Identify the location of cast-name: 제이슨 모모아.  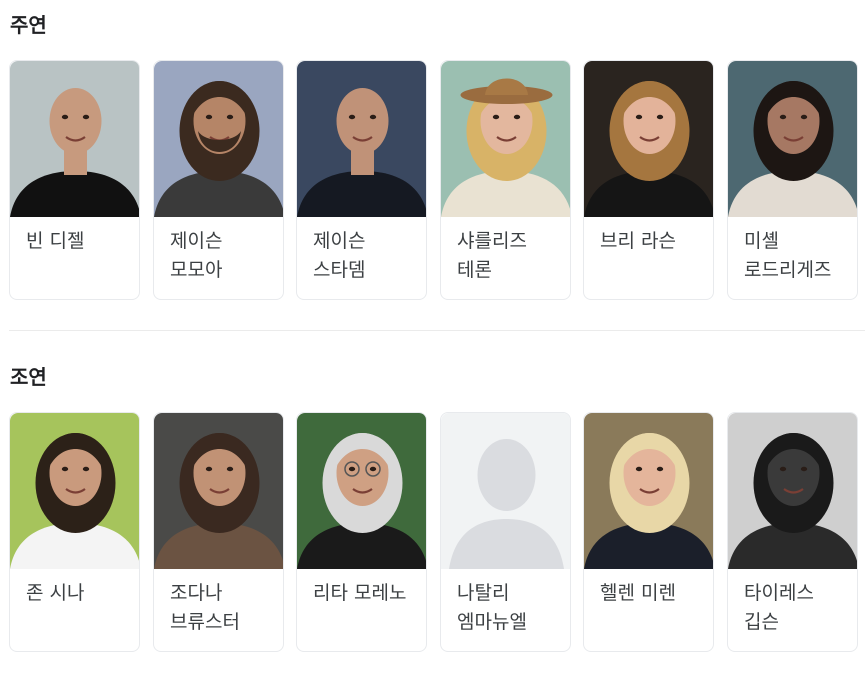
(196, 255).